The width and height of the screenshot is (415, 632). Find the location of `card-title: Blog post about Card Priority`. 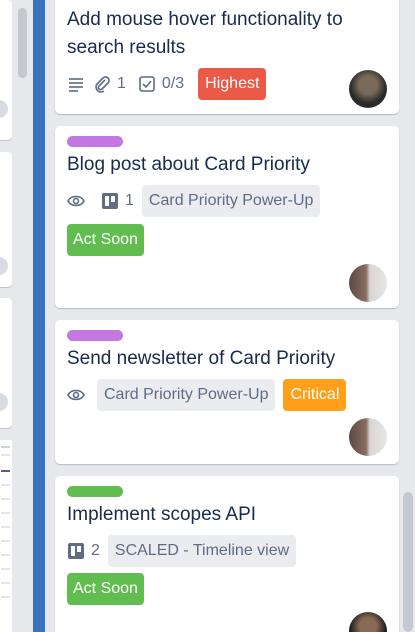

card-title: Blog post about Card Priority is located at coordinates (188, 164).